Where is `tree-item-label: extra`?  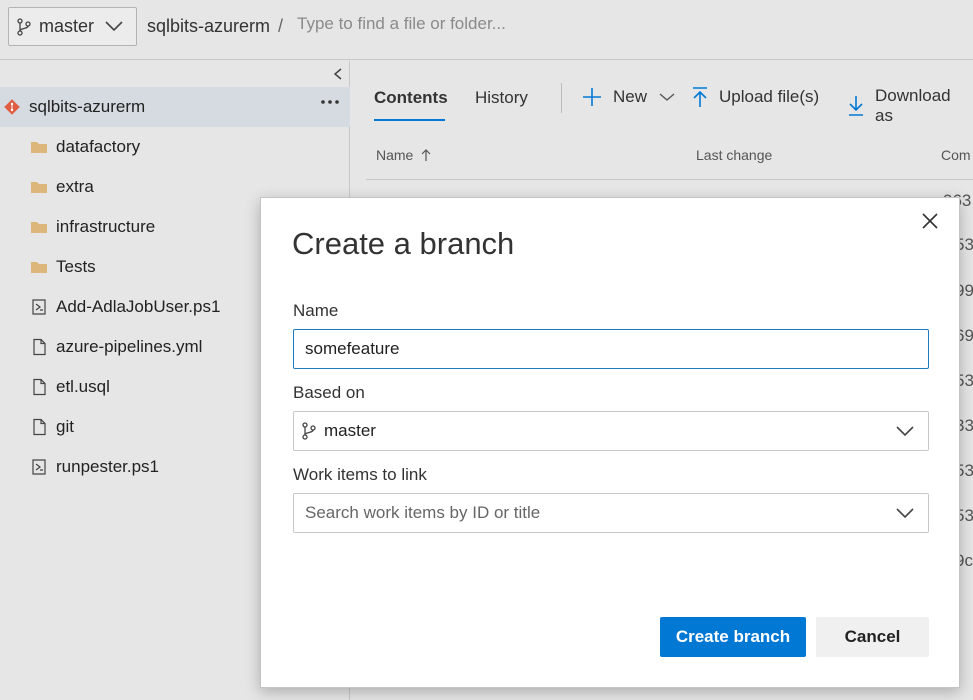
tree-item-label: extra is located at coordinates (75, 186).